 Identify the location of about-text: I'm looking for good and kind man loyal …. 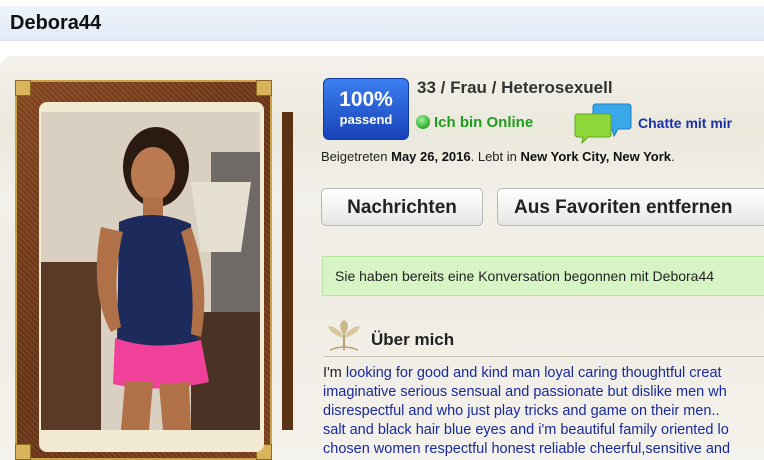
(543, 411).